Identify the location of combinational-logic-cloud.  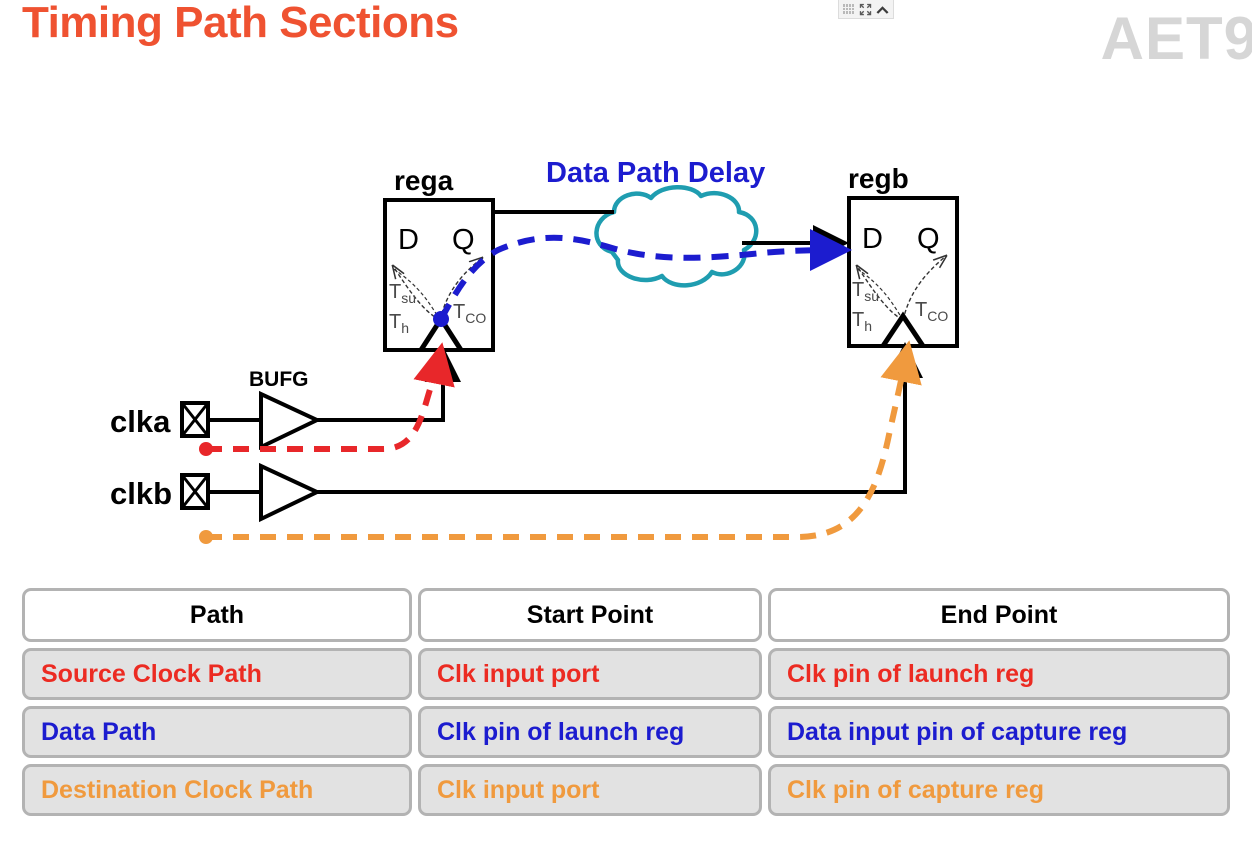
(676, 236).